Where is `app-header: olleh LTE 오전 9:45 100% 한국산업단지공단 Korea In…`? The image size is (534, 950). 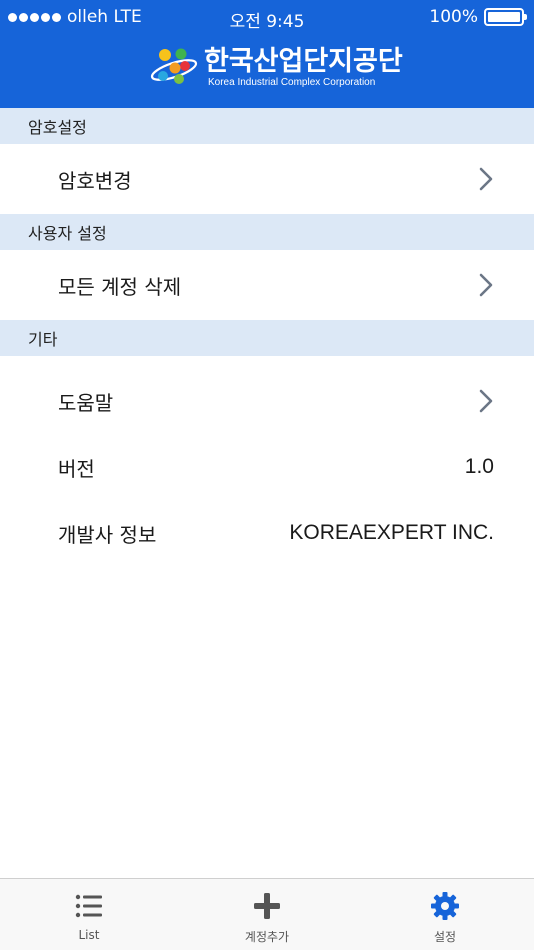 app-header: olleh LTE 오전 9:45 100% 한국산업단지공단 Korea In… is located at coordinates (267, 54).